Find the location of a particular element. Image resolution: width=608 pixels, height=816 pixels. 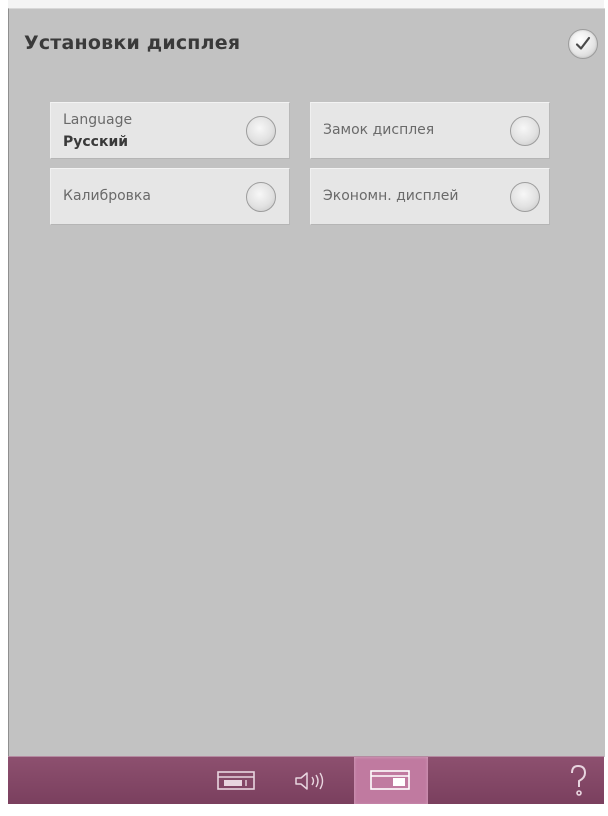

page-title: Установки дисплея is located at coordinates (132, 43).